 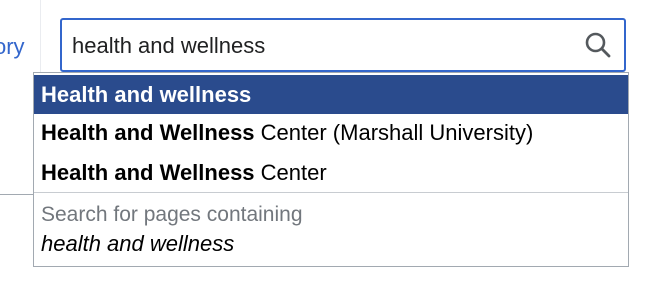 What do you see at coordinates (12, 47) in the screenshot?
I see `history-tab: ory` at bounding box center [12, 47].